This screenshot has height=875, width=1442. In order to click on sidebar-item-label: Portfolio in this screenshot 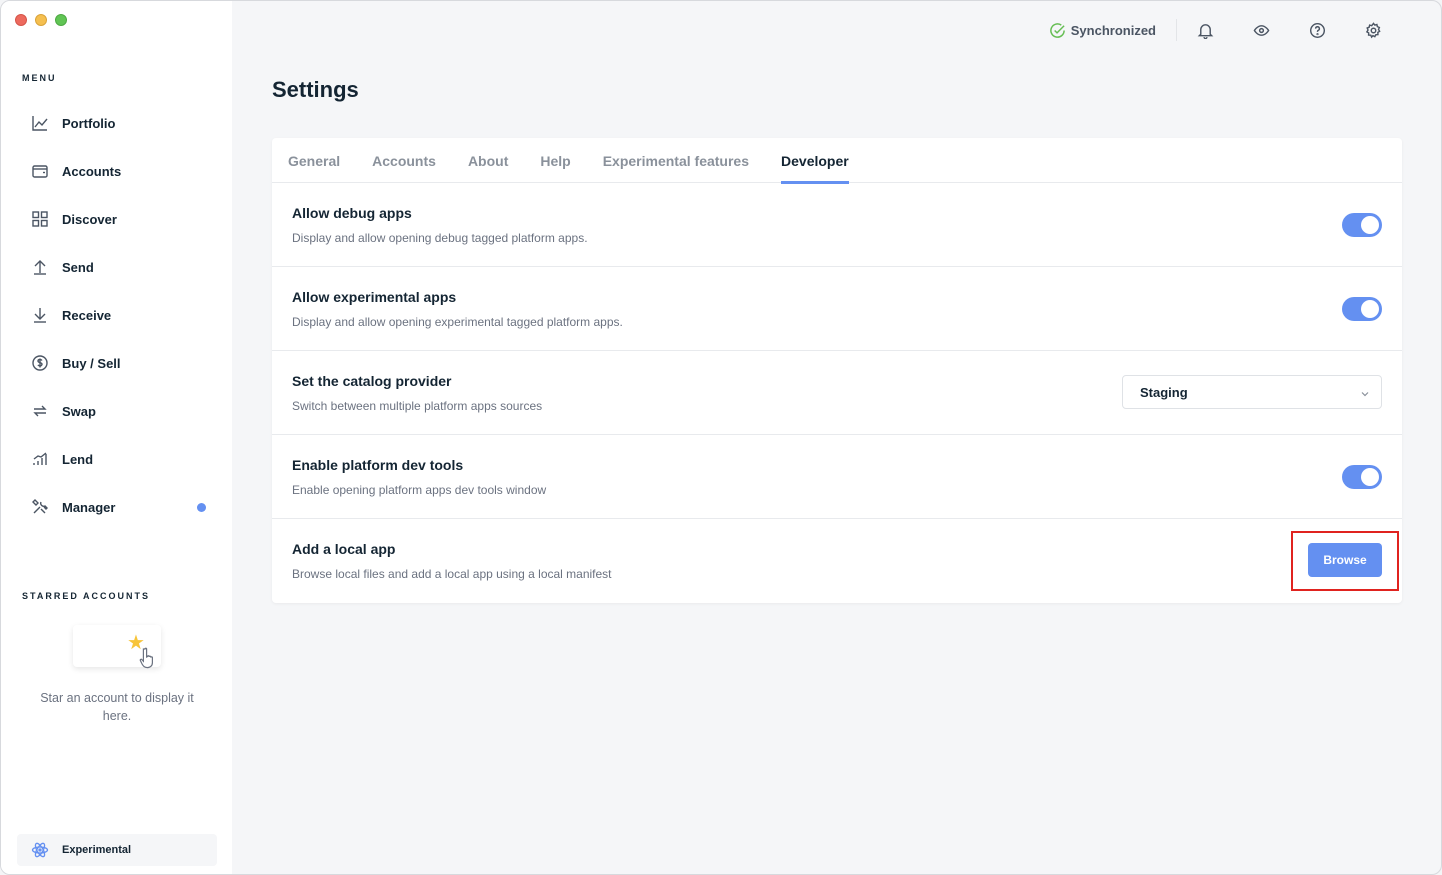, I will do `click(89, 123)`.